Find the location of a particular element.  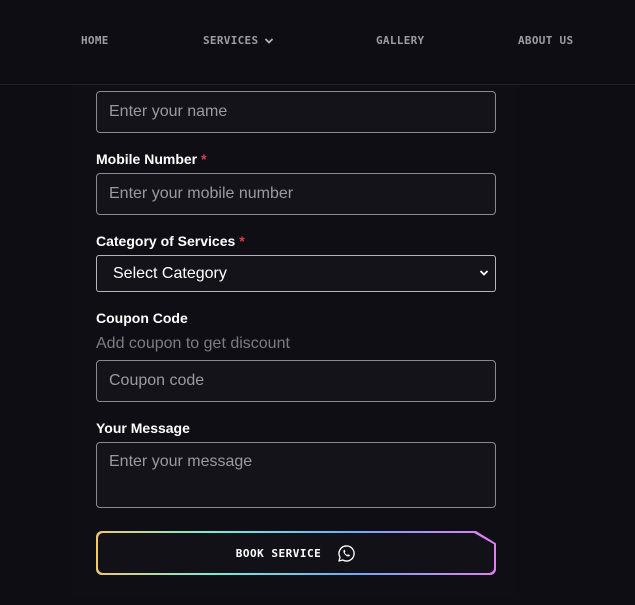

whatsapp-icon is located at coordinates (346, 553).